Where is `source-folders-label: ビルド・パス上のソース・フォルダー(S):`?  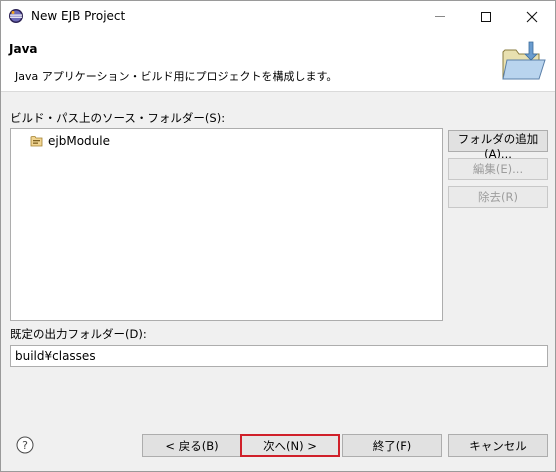 source-folders-label: ビルド・パス上のソース・フォルダー(S): is located at coordinates (118, 118).